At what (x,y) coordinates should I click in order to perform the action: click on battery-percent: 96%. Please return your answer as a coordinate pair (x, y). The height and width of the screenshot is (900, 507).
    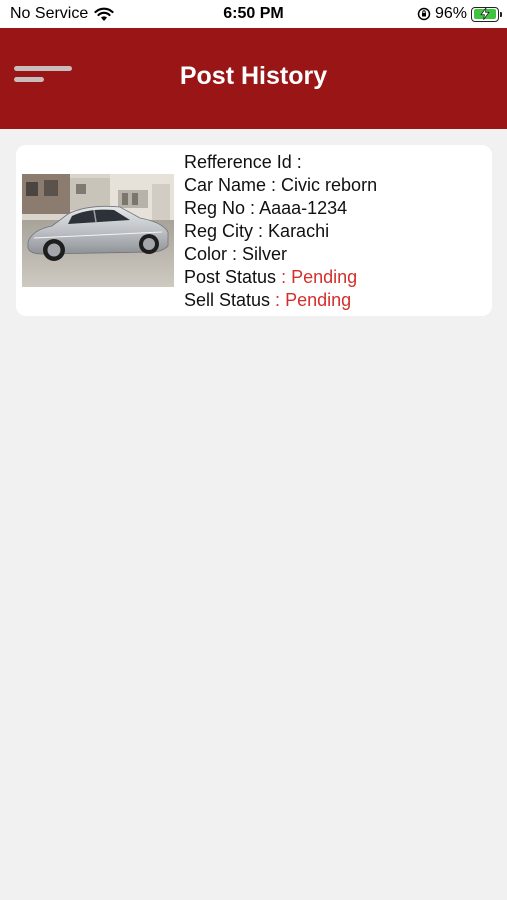
    Looking at the image, I should click on (450, 13).